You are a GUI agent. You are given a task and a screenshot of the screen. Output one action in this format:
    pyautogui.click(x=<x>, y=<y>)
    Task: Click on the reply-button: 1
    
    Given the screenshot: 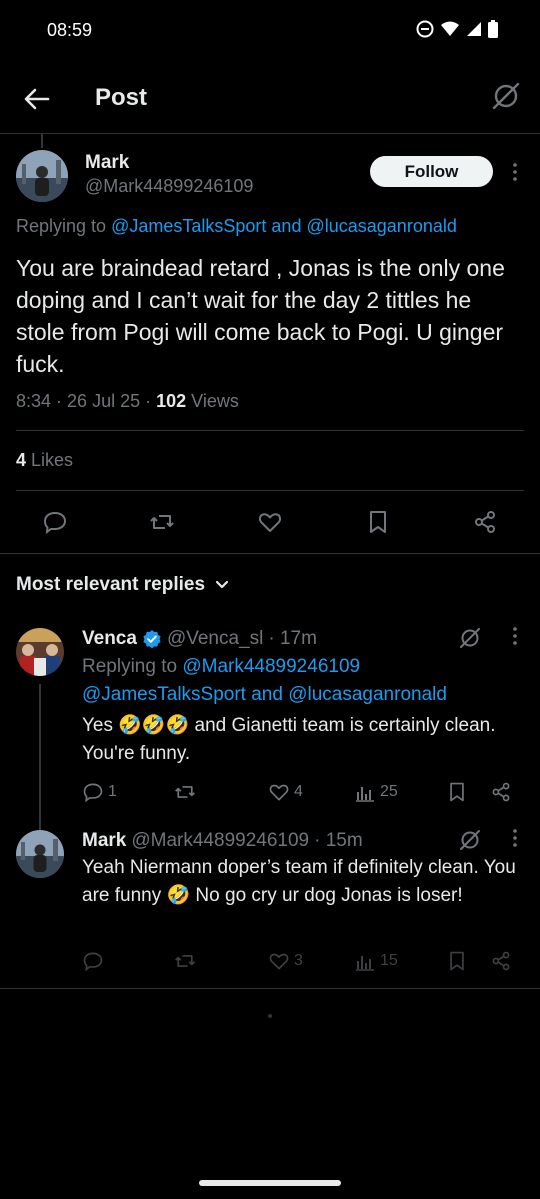 What is the action you would take?
    pyautogui.click(x=99, y=792)
    